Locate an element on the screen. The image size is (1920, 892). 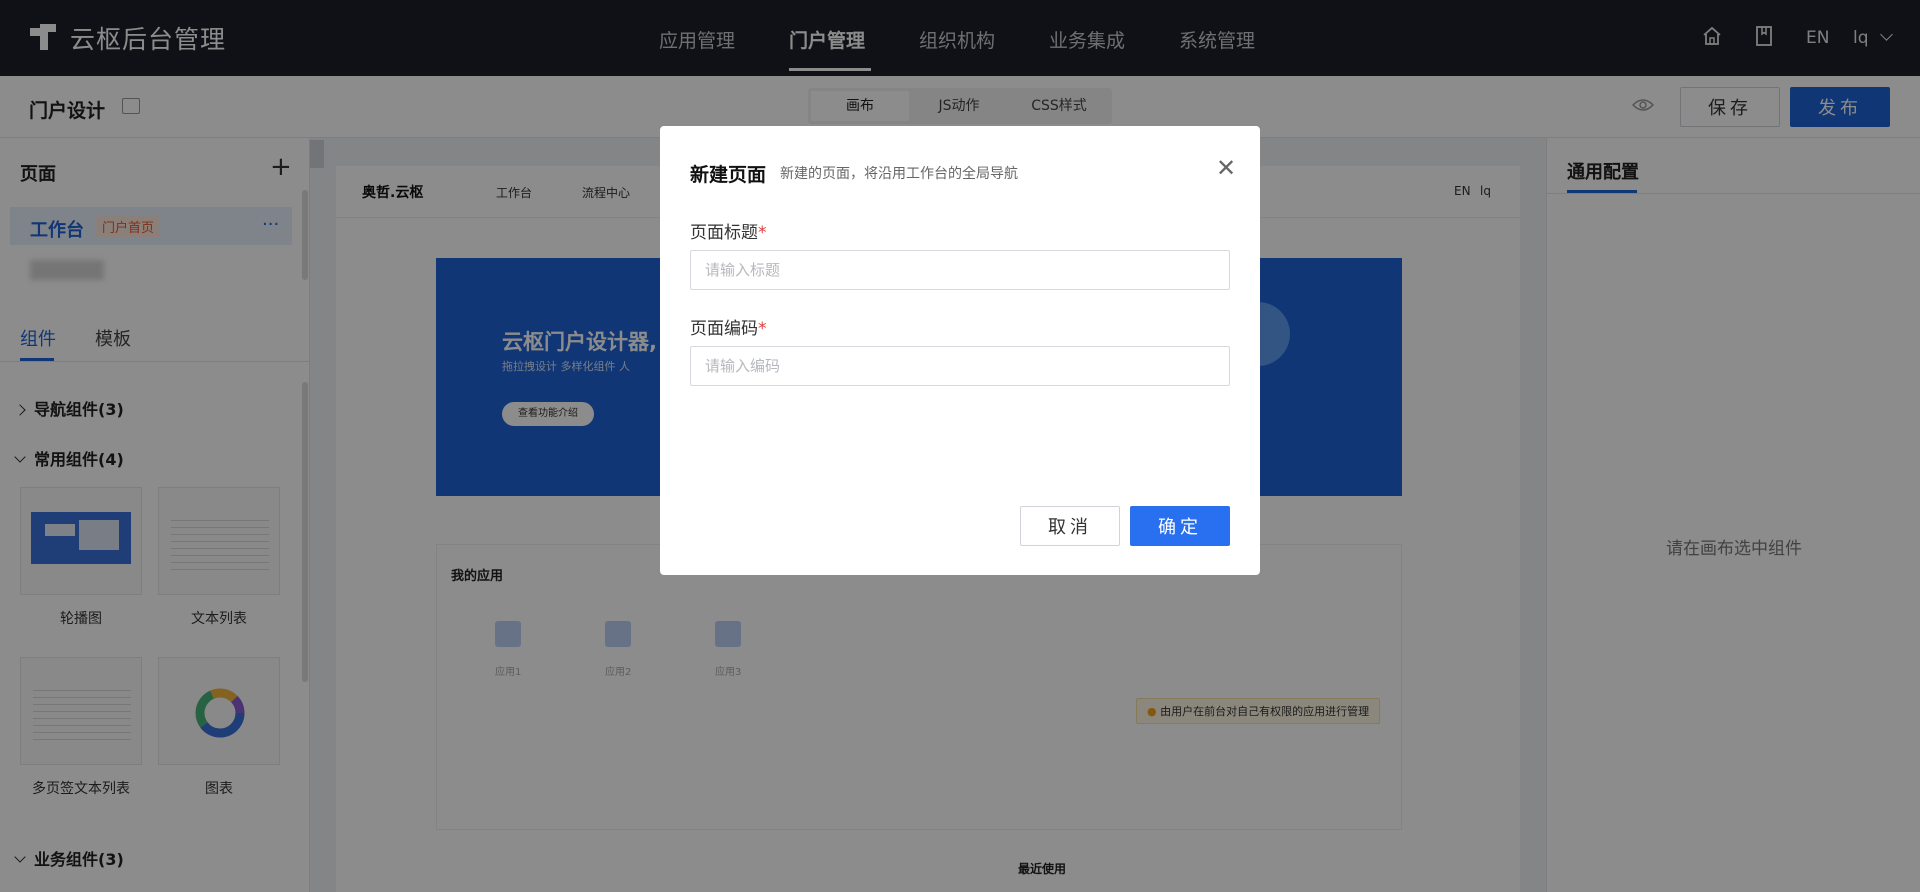
page-code-input is located at coordinates (960, 366).